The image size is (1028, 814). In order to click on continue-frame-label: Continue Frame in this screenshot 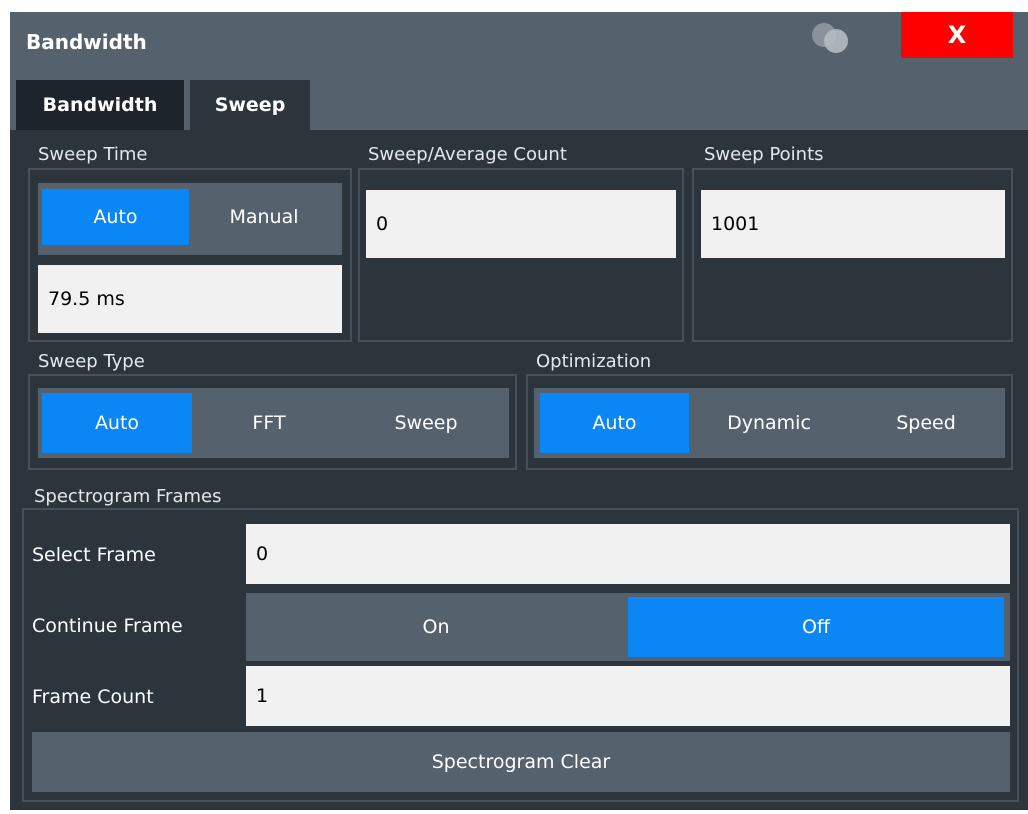, I will do `click(107, 626)`.